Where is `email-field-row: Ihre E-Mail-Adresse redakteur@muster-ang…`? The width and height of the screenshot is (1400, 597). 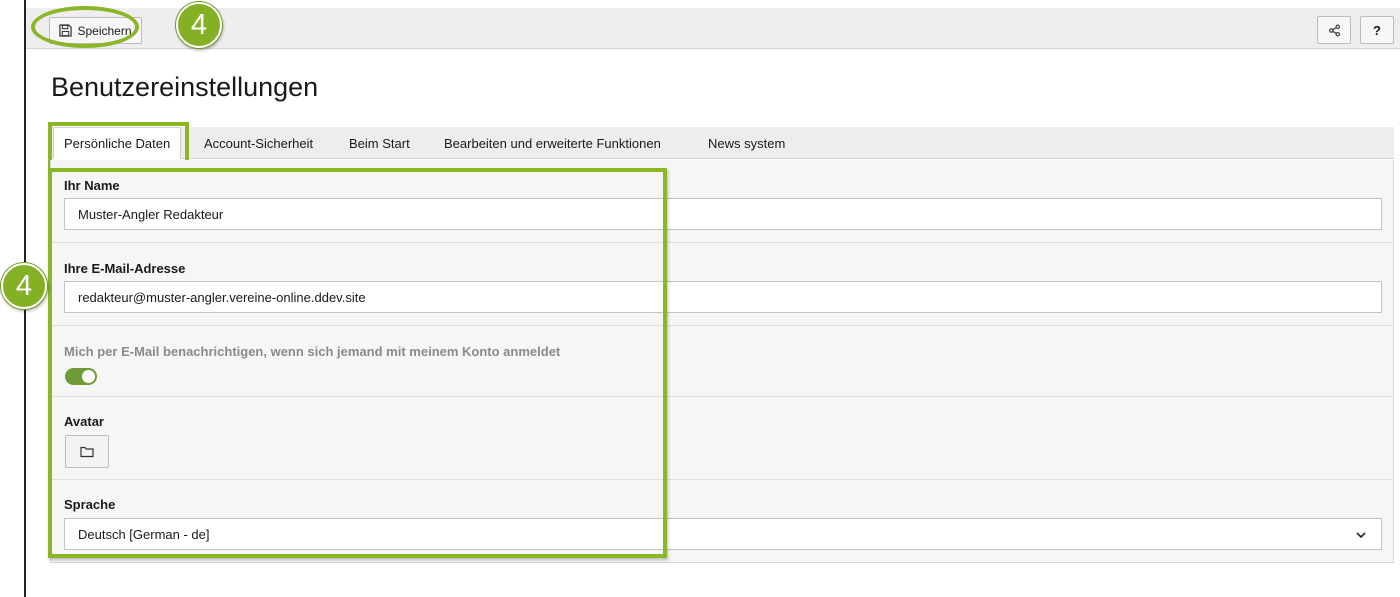 email-field-row: Ihre E-Mail-Adresse redakteur@muster-ang… is located at coordinates (722, 284).